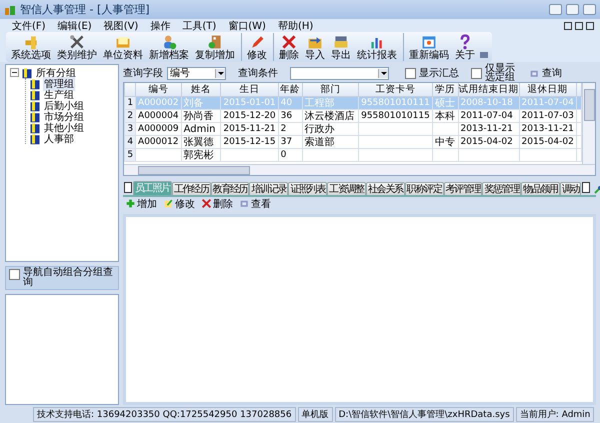 Image resolution: width=600 pixels, height=423 pixels. Describe the element at coordinates (545, 73) in the screenshot. I see `query-button: 查询` at that location.